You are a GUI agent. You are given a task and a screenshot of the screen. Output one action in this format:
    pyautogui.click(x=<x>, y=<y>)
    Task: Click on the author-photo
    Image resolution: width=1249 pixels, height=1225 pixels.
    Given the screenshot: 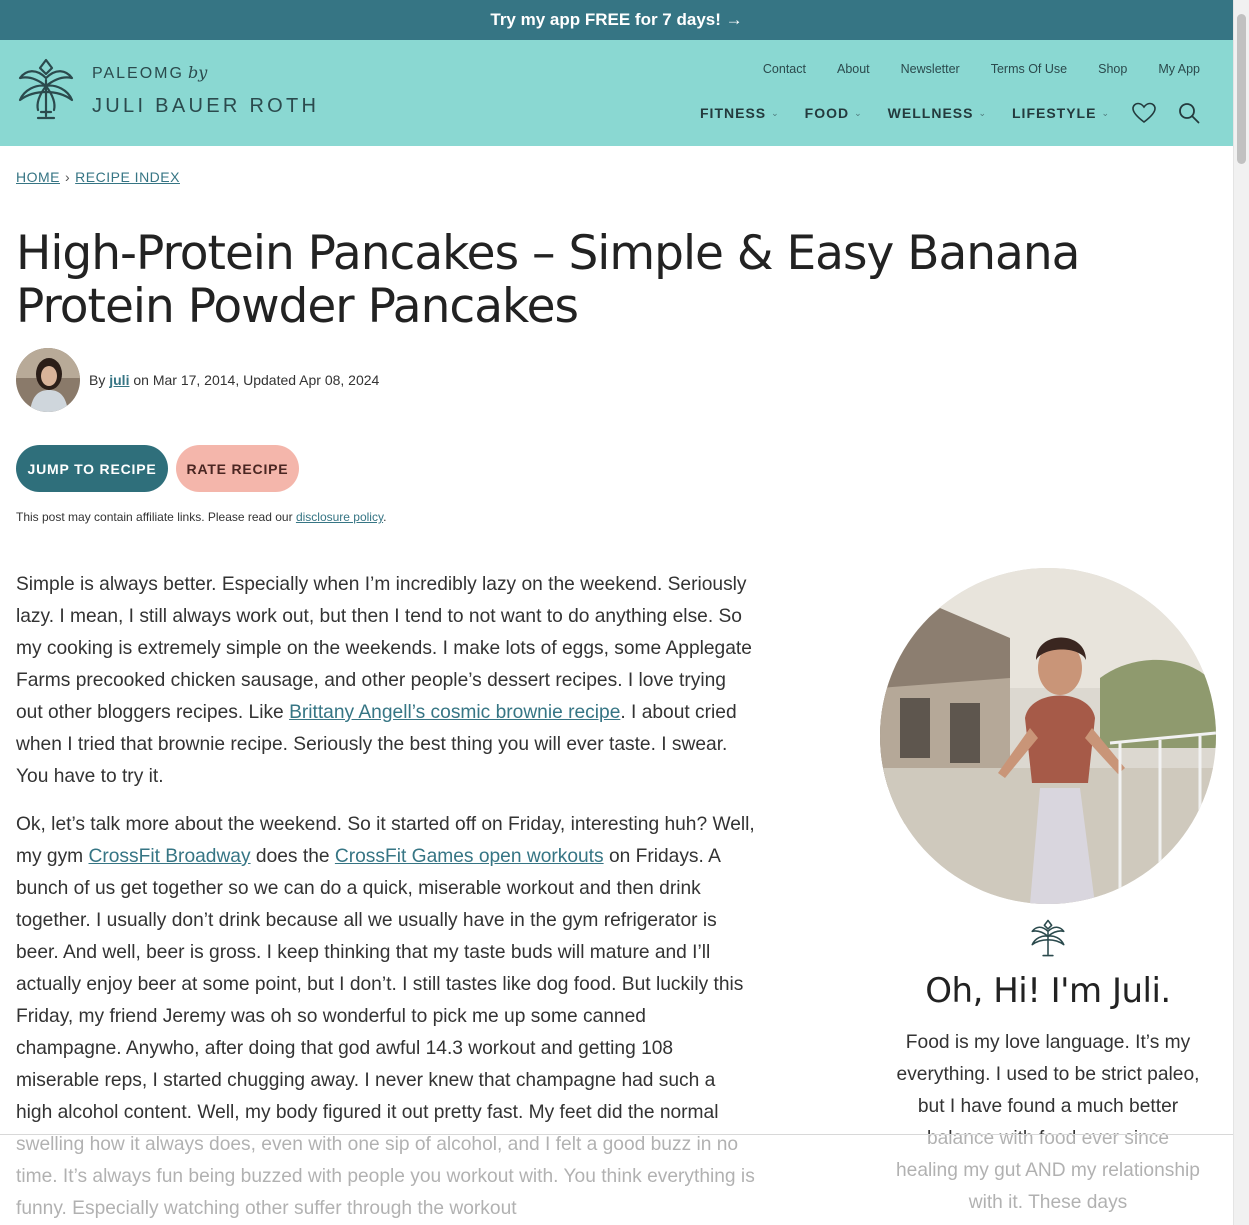 What is the action you would take?
    pyautogui.click(x=48, y=380)
    